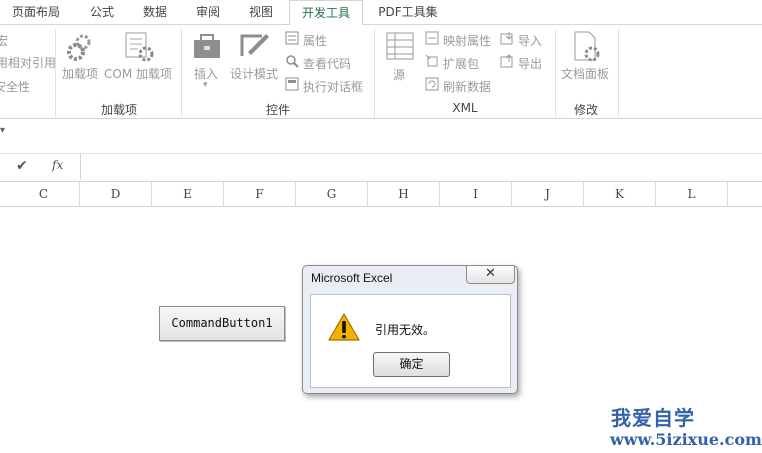  Describe the element at coordinates (254, 45) in the screenshot. I see `design-mode-icon` at that location.